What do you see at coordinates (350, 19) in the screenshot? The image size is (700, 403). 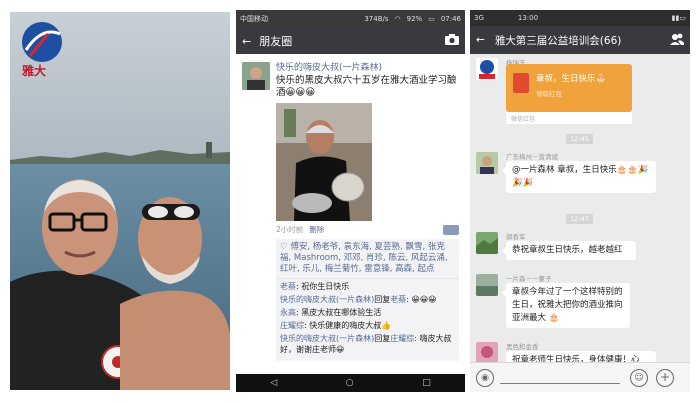 I see `status-bar: 中国移动 374B/s ◠ 92% ▭ 07:46` at bounding box center [350, 19].